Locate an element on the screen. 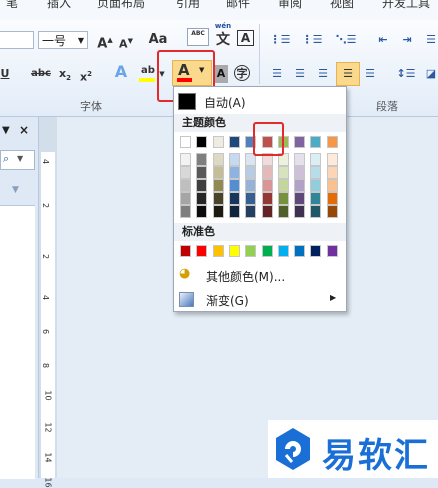 This screenshot has height=488, width=438. decrease-indent-button: ⇤ is located at coordinates (383, 40).